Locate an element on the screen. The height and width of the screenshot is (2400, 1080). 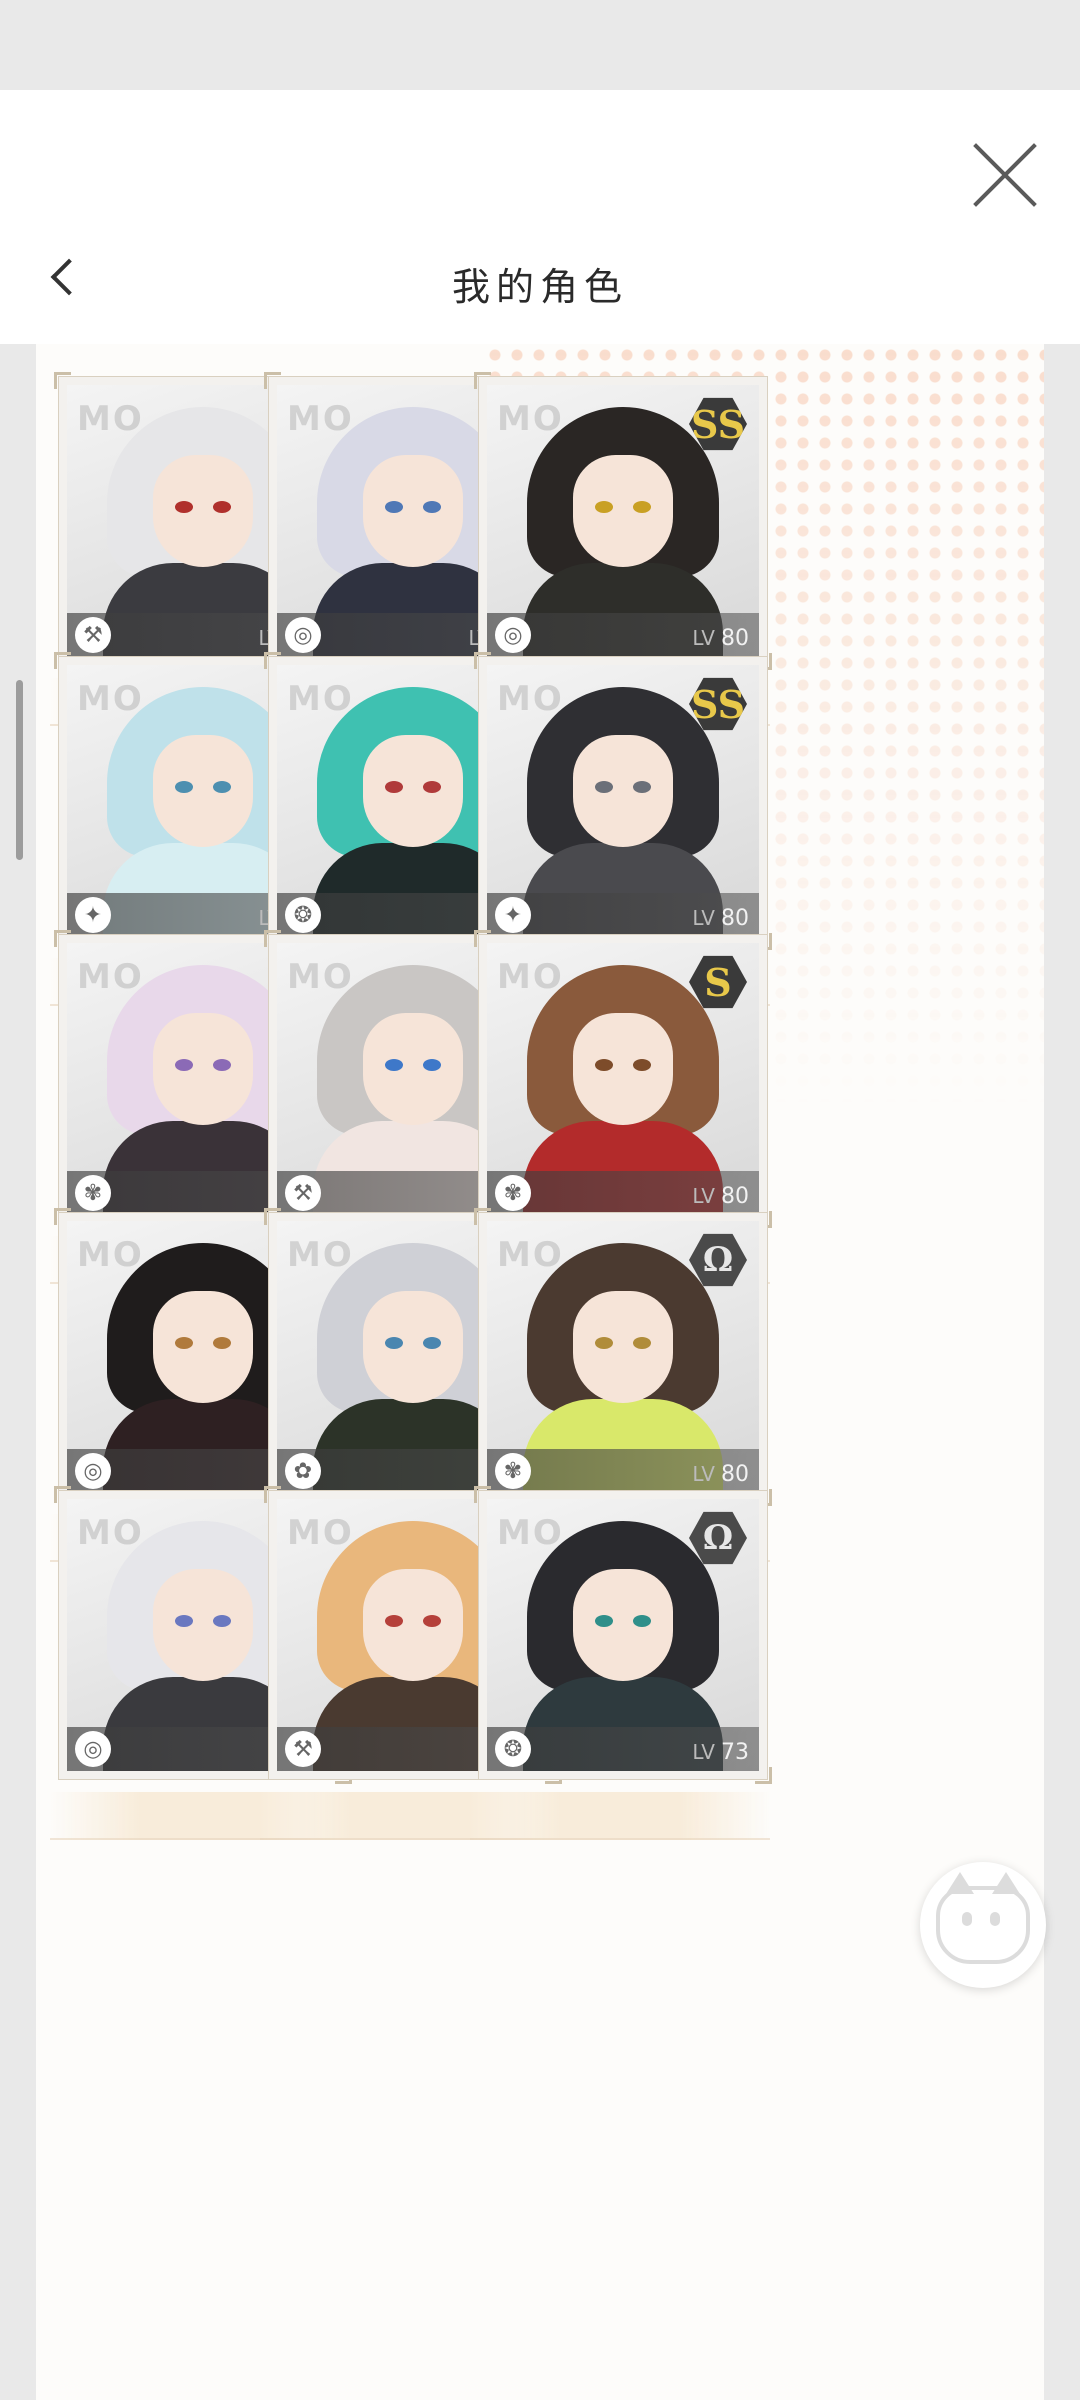
character-portrait: MO S ✾ LV80 is located at coordinates (623, 1079).